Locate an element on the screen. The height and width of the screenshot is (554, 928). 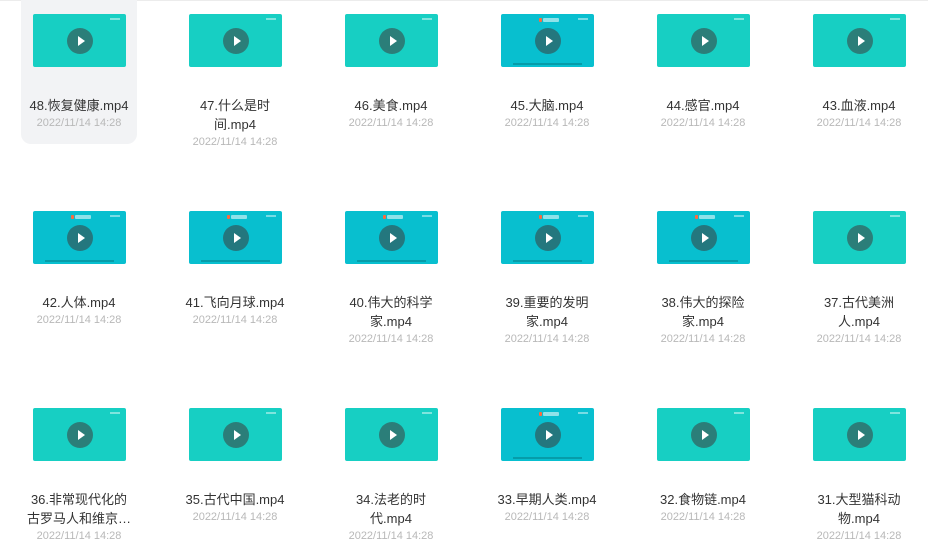
file-tile: 35.古代中国.mp4 2022/11/14 14:28 is located at coordinates (235, 458).